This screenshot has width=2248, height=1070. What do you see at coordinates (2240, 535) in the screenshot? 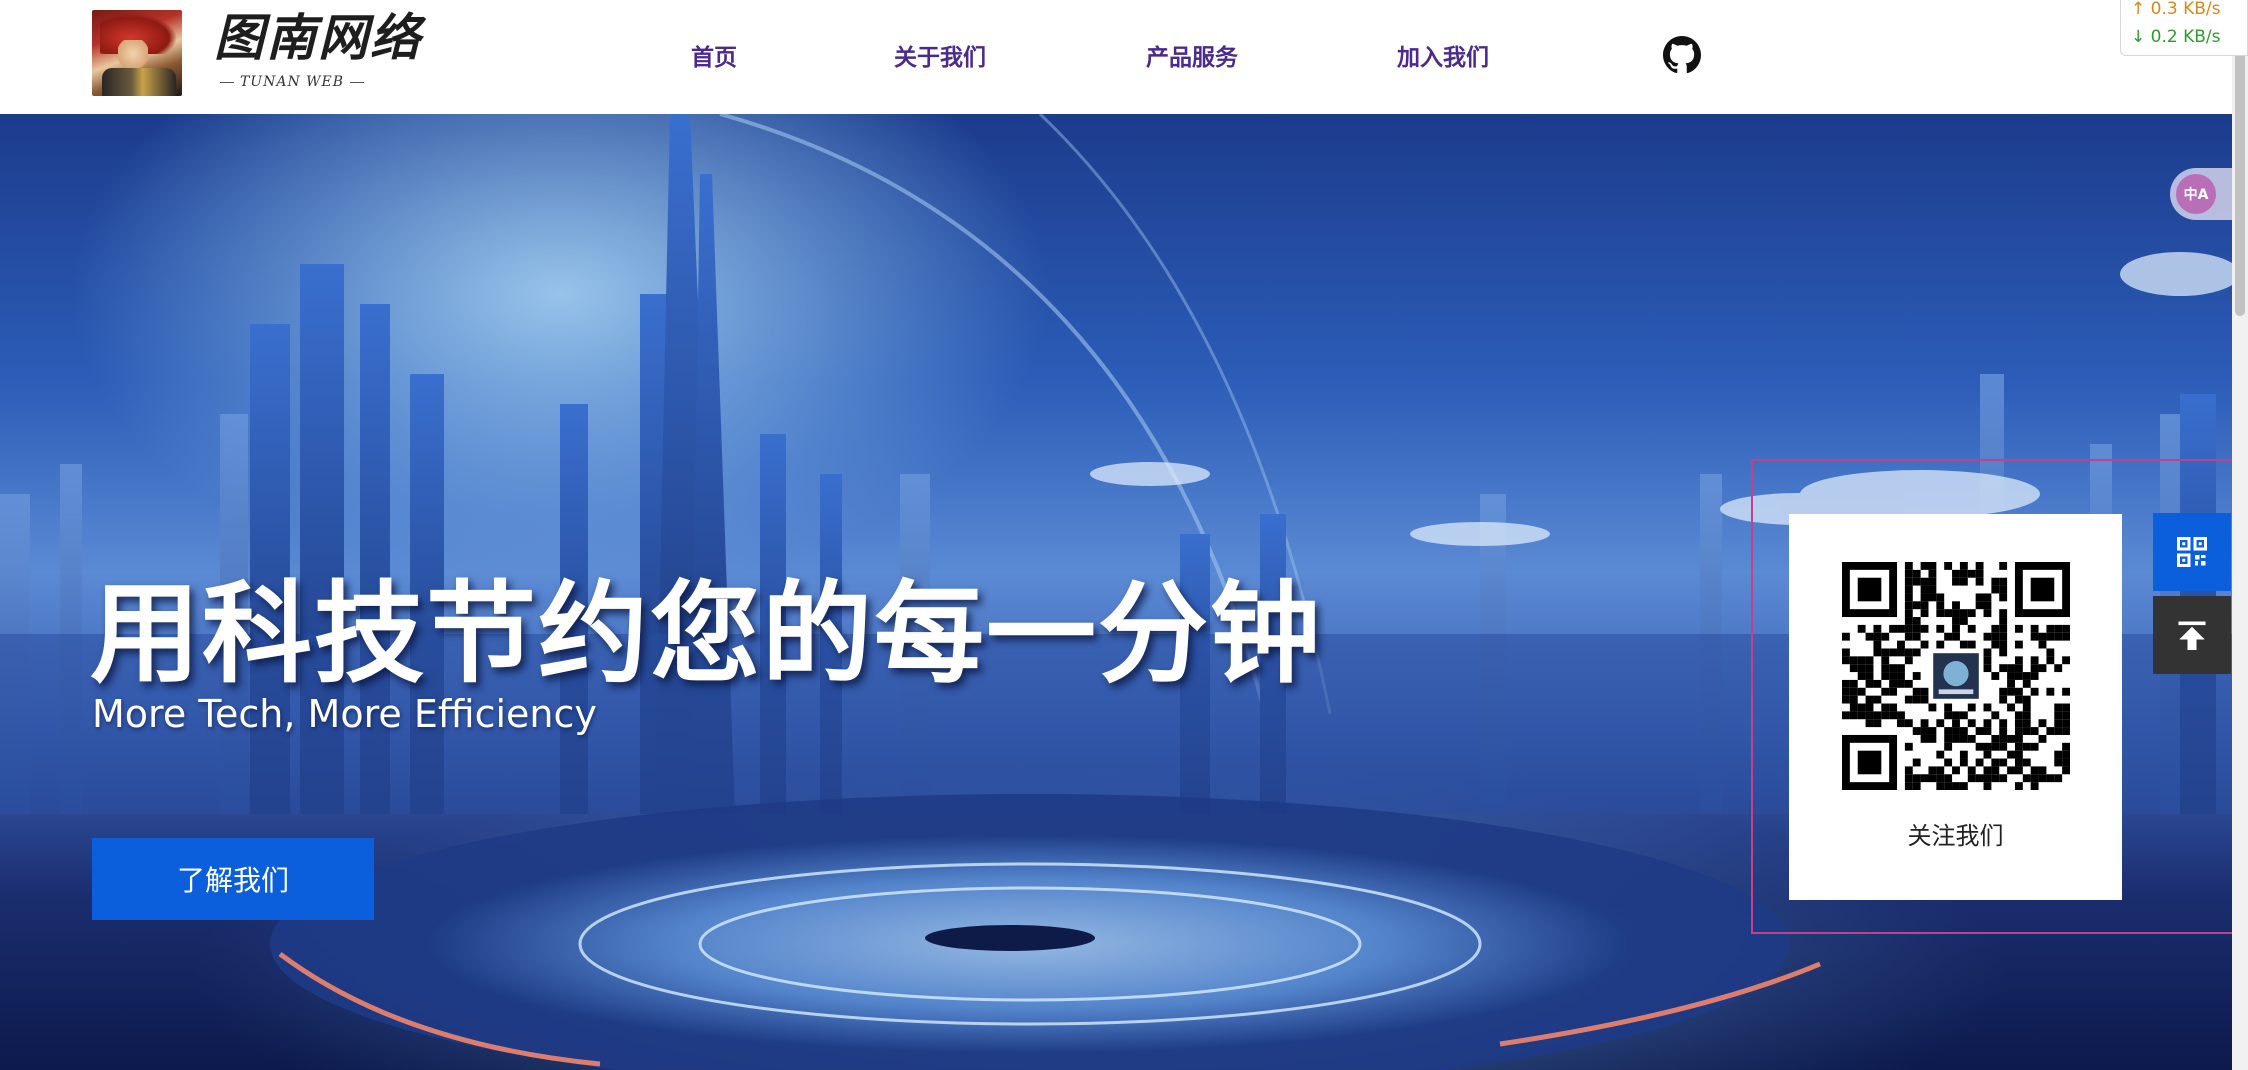
I see `page-scrollbar` at bounding box center [2240, 535].